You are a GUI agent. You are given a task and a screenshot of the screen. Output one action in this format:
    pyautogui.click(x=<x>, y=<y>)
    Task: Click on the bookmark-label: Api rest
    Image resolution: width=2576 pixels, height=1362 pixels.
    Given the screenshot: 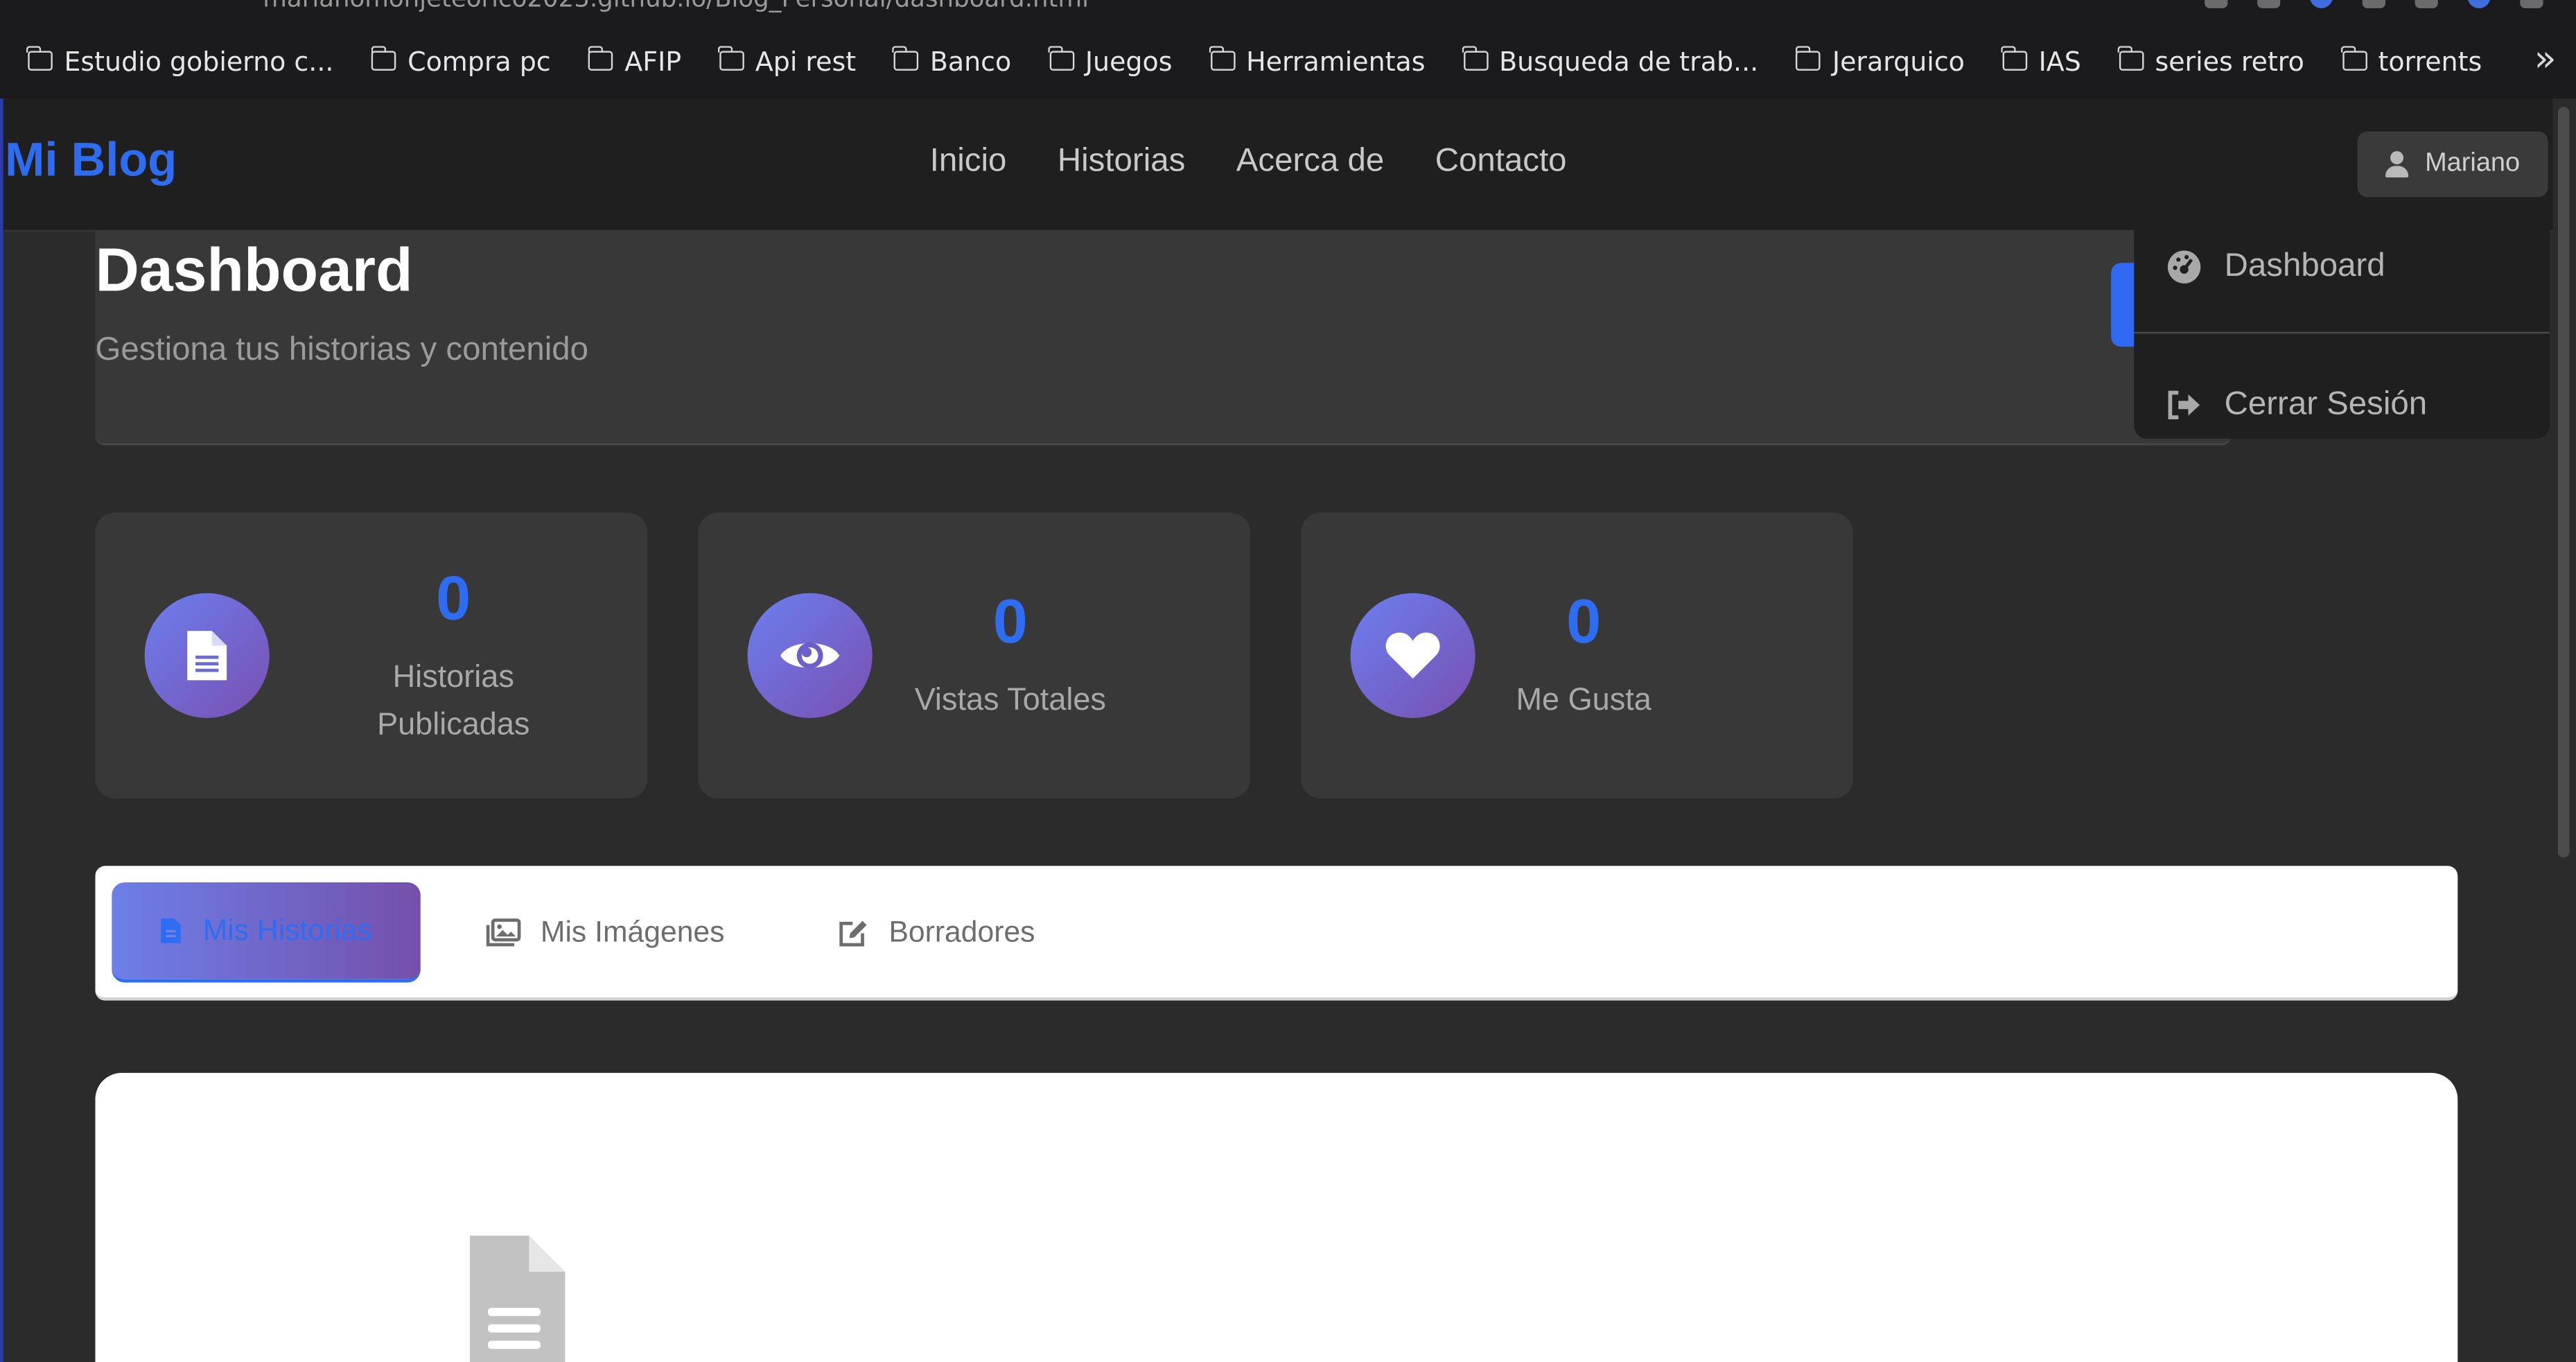 What is the action you would take?
    pyautogui.click(x=806, y=61)
    